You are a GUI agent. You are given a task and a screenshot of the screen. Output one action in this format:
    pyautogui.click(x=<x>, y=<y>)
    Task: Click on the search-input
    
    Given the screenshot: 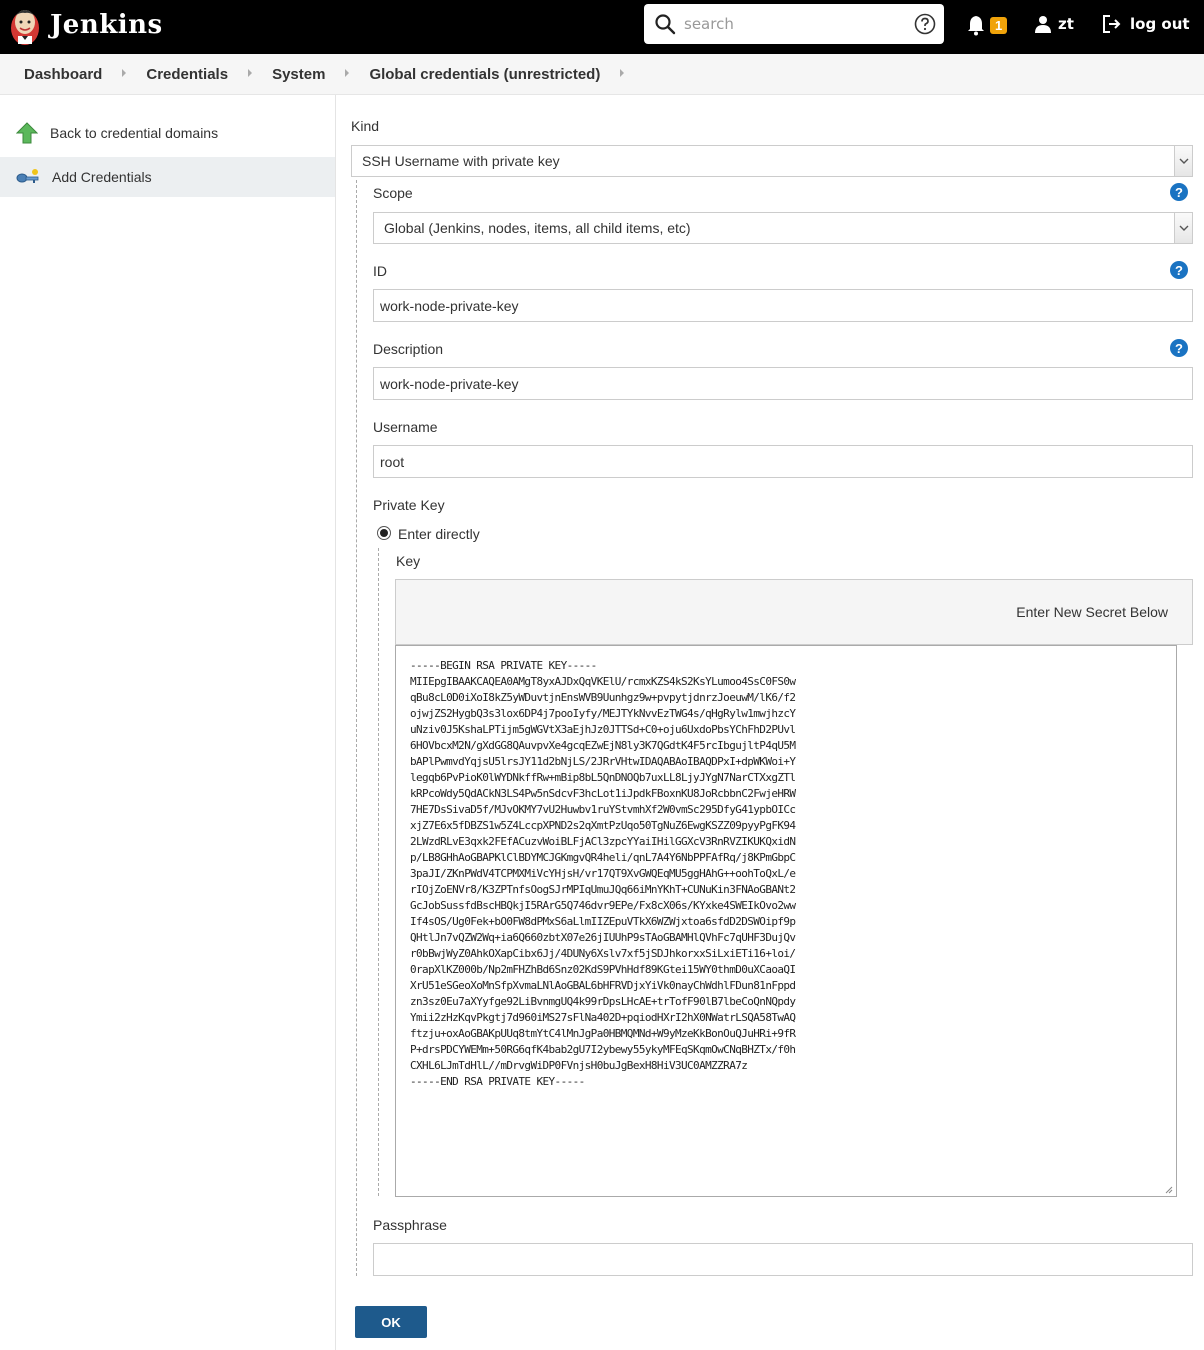 What is the action you would take?
    pyautogui.click(x=794, y=24)
    